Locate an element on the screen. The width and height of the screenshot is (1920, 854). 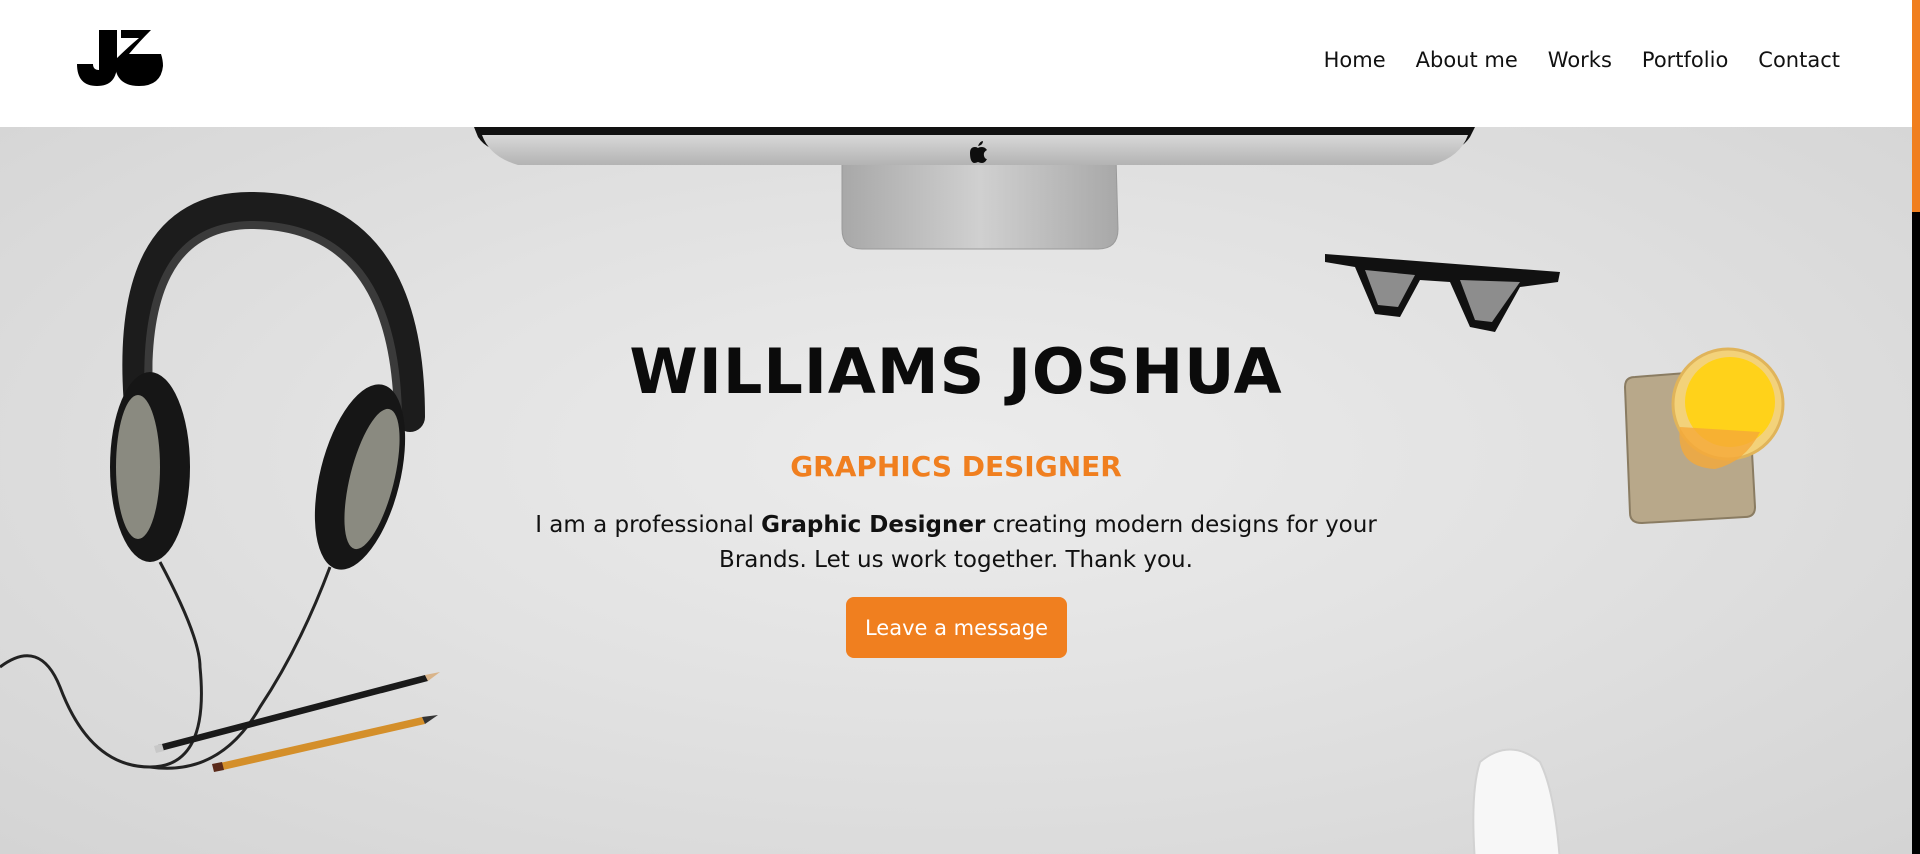
nav-home: Home is located at coordinates (1355, 60).